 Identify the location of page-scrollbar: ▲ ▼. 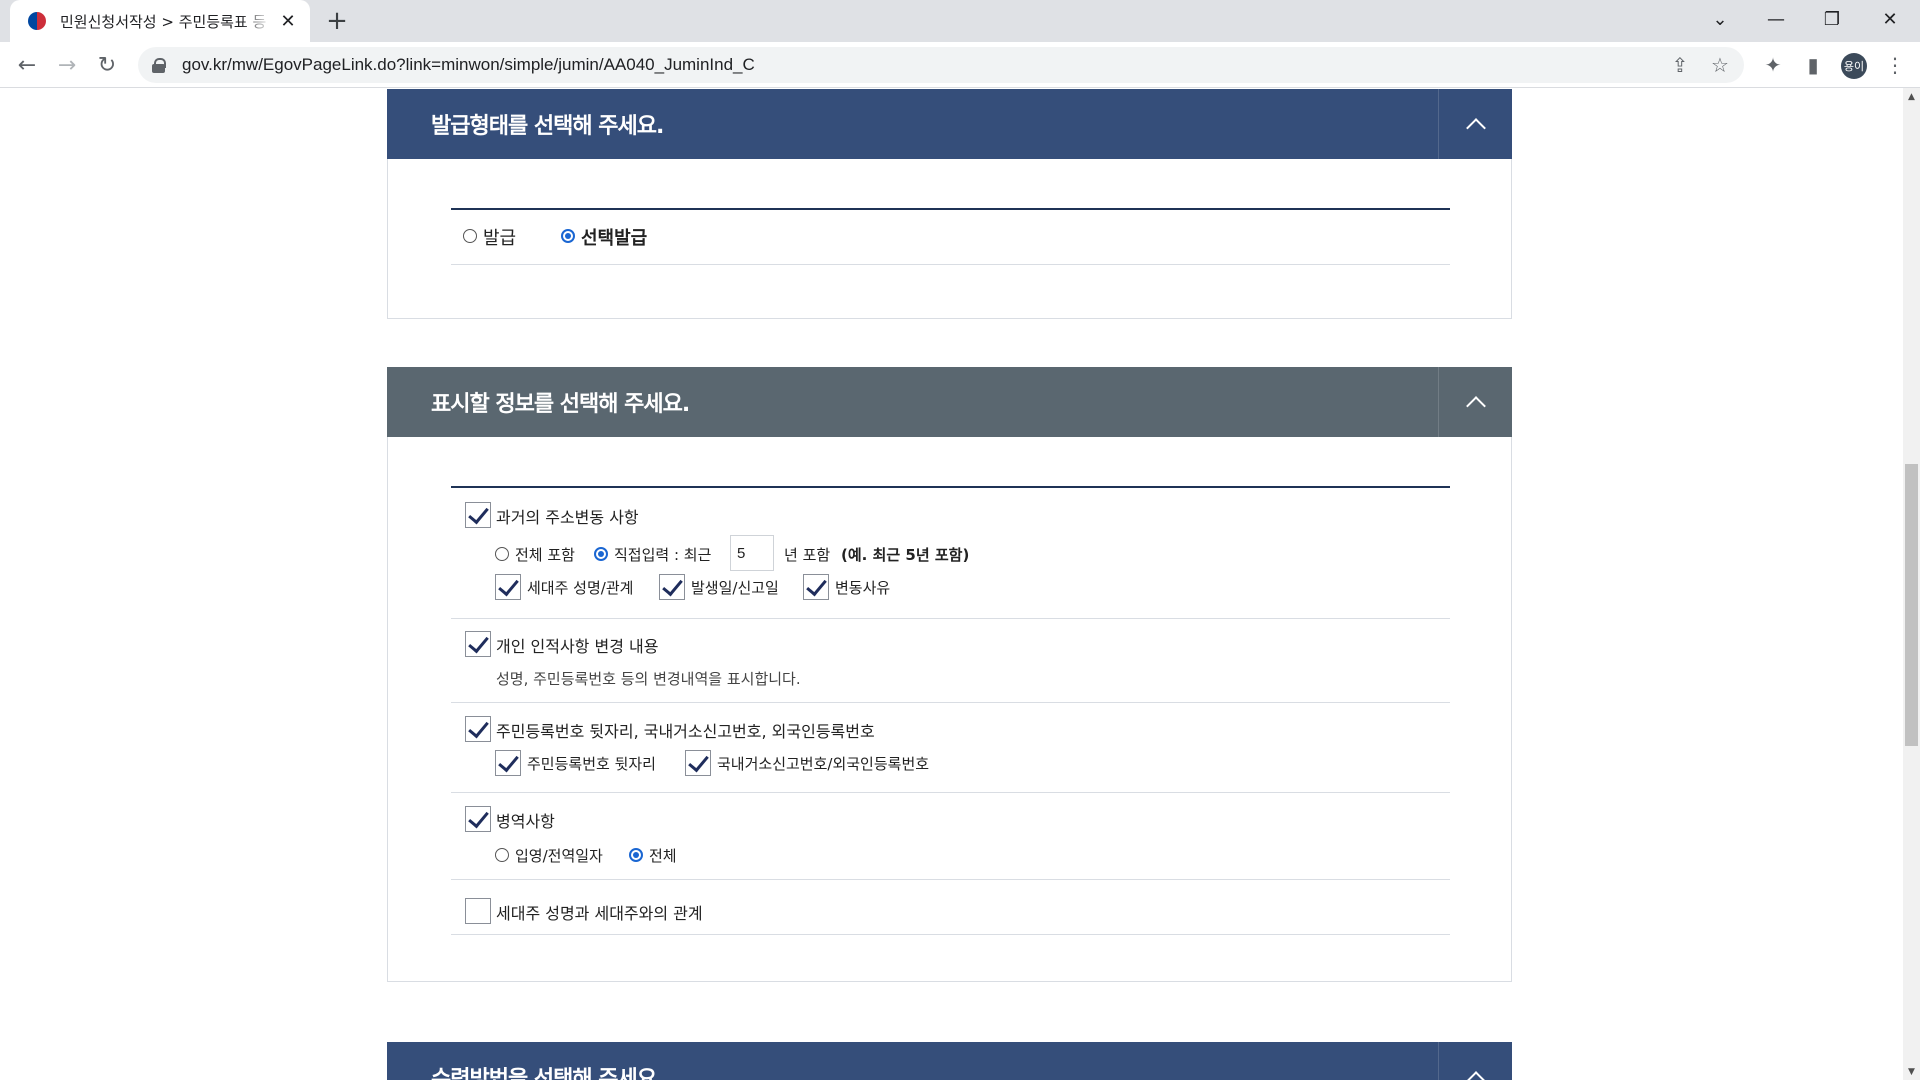
(1911, 584).